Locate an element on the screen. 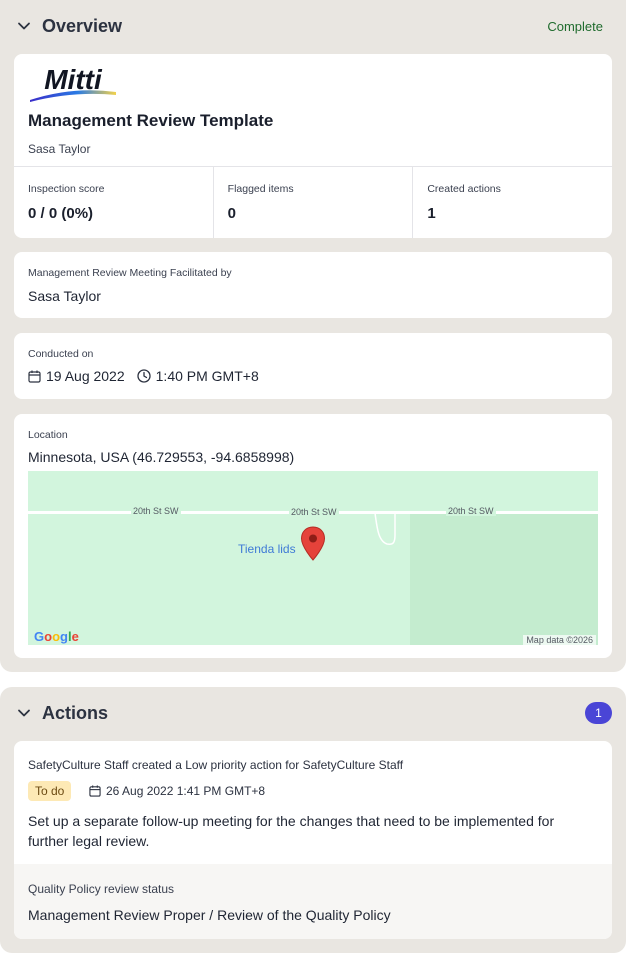 This screenshot has height=953, width=626. actions-header: Actions 1 is located at coordinates (313, 713).